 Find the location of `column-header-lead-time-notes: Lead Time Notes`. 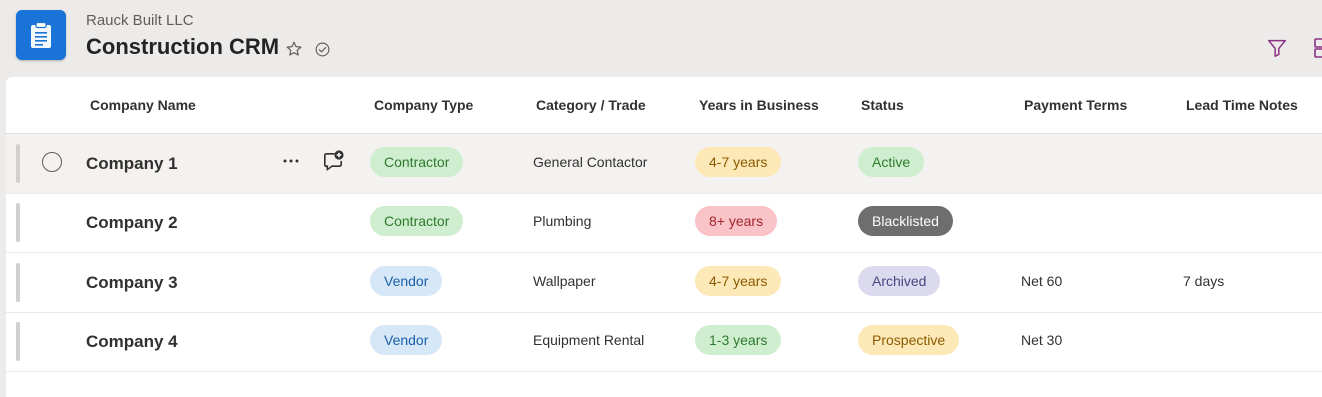

column-header-lead-time-notes: Lead Time Notes is located at coordinates (1242, 105).